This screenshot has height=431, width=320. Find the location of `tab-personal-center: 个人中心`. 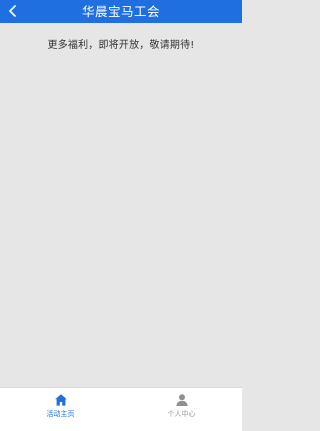

tab-personal-center: 个人中心 is located at coordinates (181, 409).